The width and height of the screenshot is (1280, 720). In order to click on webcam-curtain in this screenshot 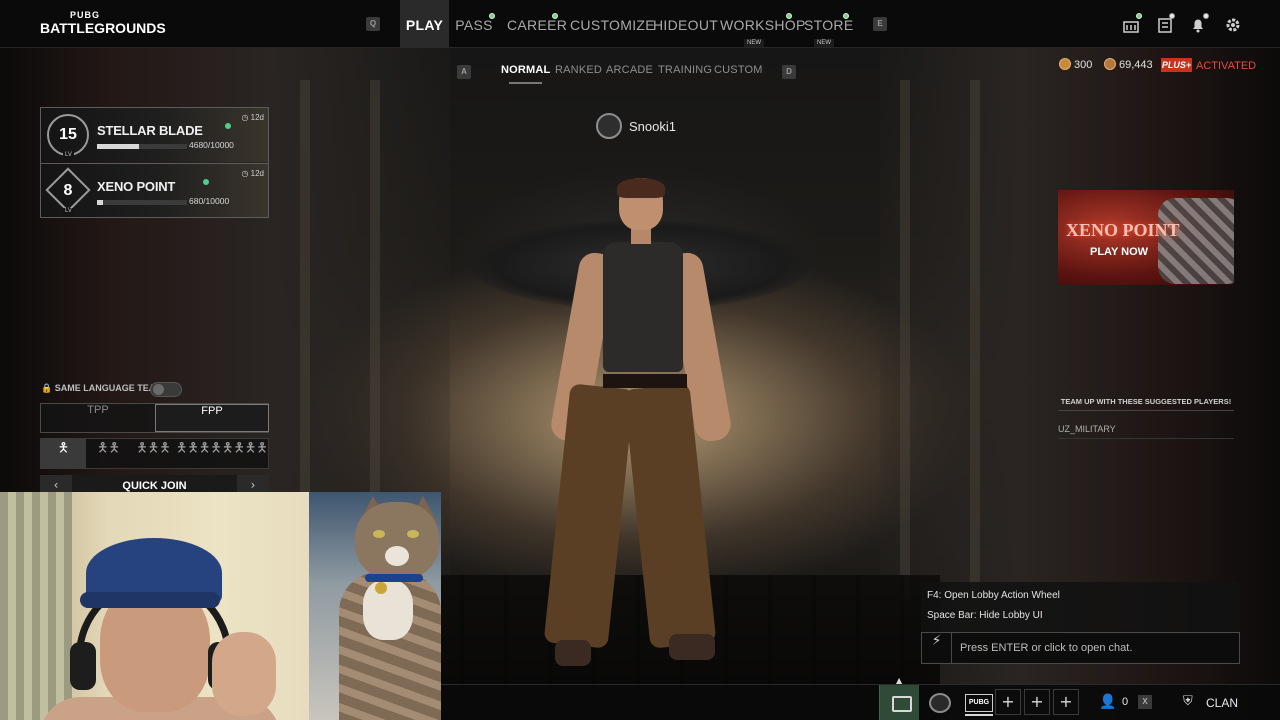, I will do `click(36, 606)`.